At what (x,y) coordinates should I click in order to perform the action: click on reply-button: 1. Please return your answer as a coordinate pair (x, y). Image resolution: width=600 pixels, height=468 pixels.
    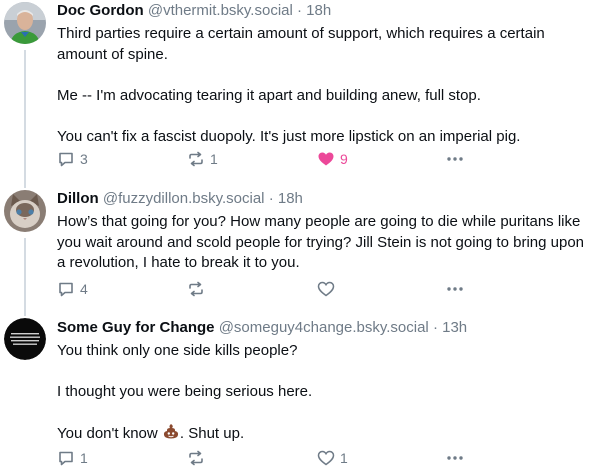
    Looking at the image, I should click on (72, 458).